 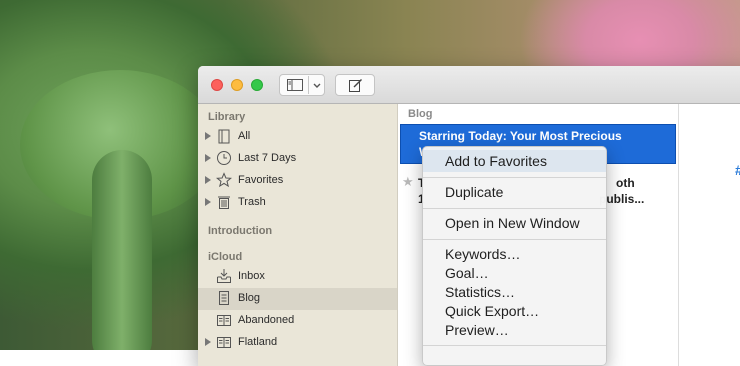 I want to click on sheet-list-heading: Blog, so click(x=420, y=114).